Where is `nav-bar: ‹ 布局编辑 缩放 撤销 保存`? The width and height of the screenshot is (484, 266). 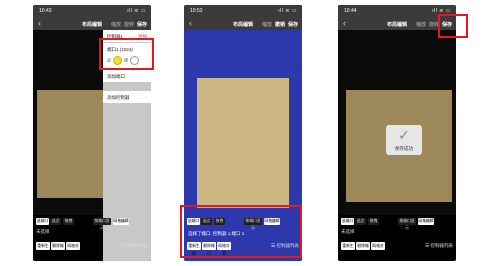 nav-bar: ‹ 布局编辑 缩放 撤销 保存 is located at coordinates (243, 23).